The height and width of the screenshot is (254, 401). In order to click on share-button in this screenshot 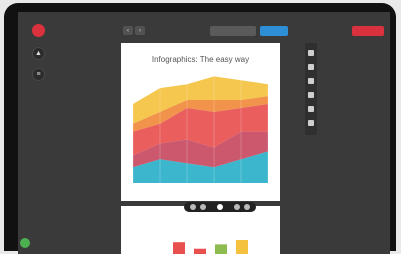, I will do `click(274, 31)`.